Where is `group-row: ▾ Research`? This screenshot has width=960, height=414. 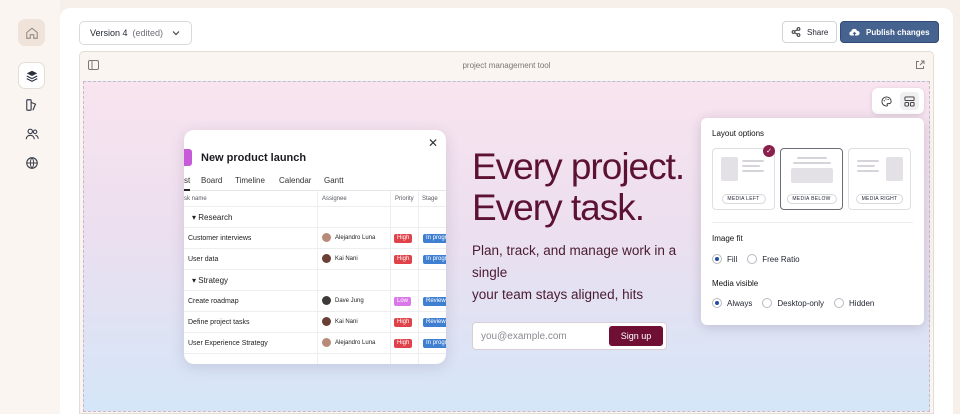 group-row: ▾ Research is located at coordinates (315, 217).